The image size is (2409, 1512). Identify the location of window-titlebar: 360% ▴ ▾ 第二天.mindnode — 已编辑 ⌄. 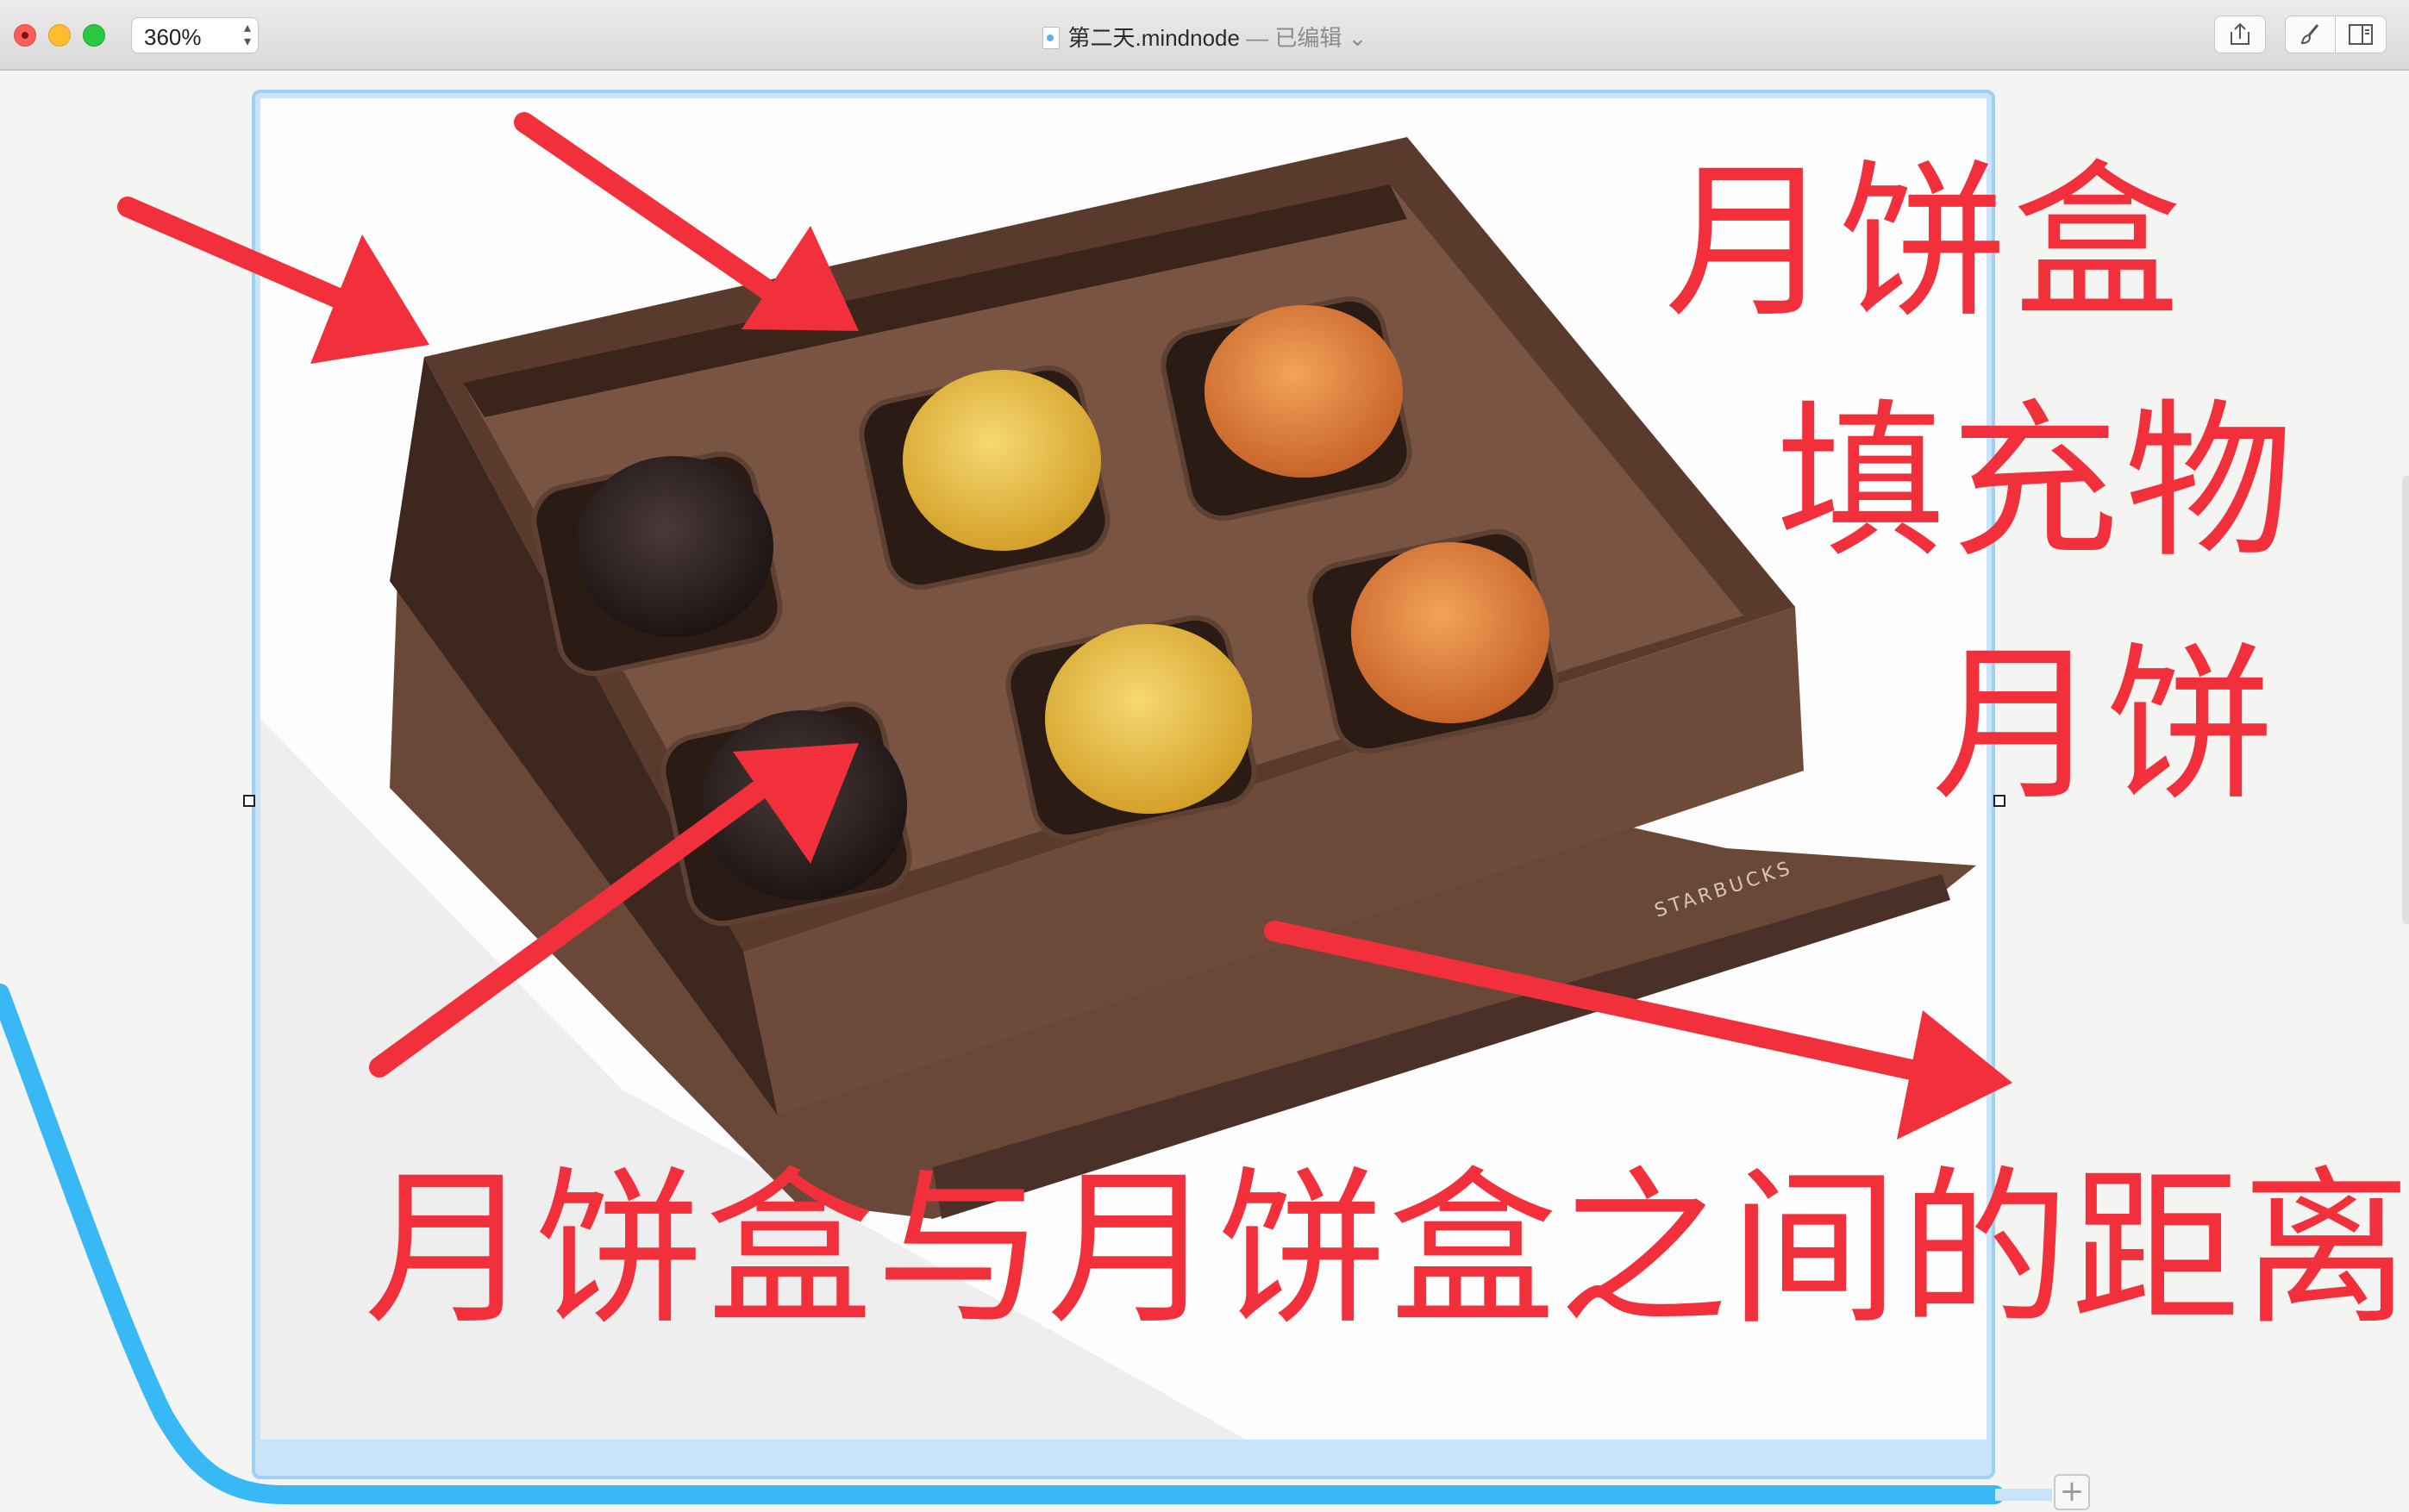
(1204, 35).